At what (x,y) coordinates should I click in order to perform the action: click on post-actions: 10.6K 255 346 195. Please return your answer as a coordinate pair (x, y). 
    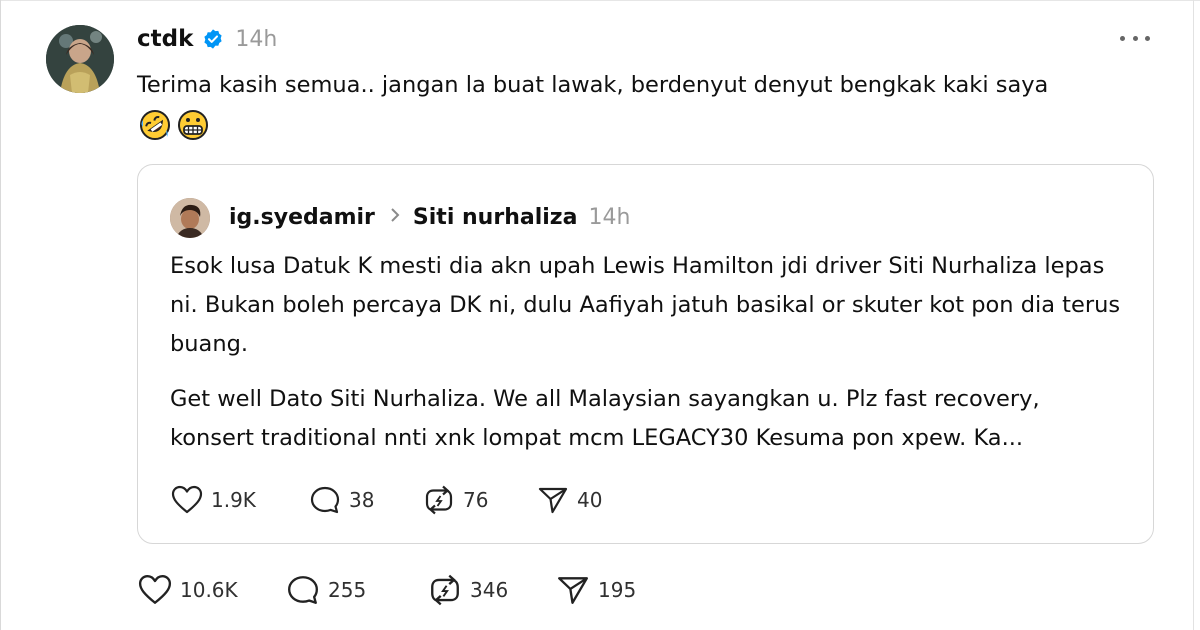
    Looking at the image, I should click on (387, 590).